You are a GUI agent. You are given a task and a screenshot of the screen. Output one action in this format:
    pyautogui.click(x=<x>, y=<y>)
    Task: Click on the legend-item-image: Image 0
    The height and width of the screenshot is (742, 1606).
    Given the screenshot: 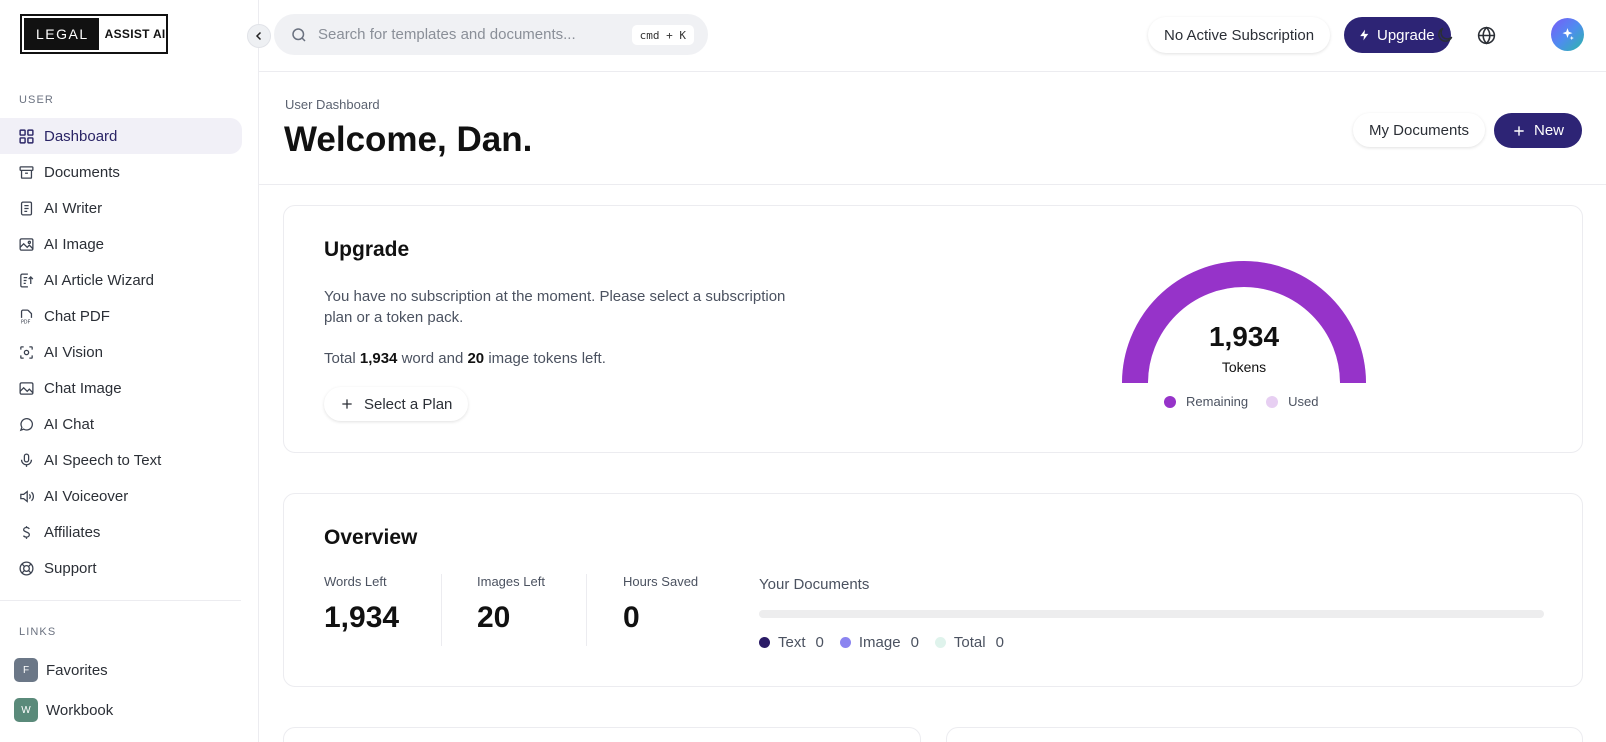 What is the action you would take?
    pyautogui.click(x=879, y=642)
    